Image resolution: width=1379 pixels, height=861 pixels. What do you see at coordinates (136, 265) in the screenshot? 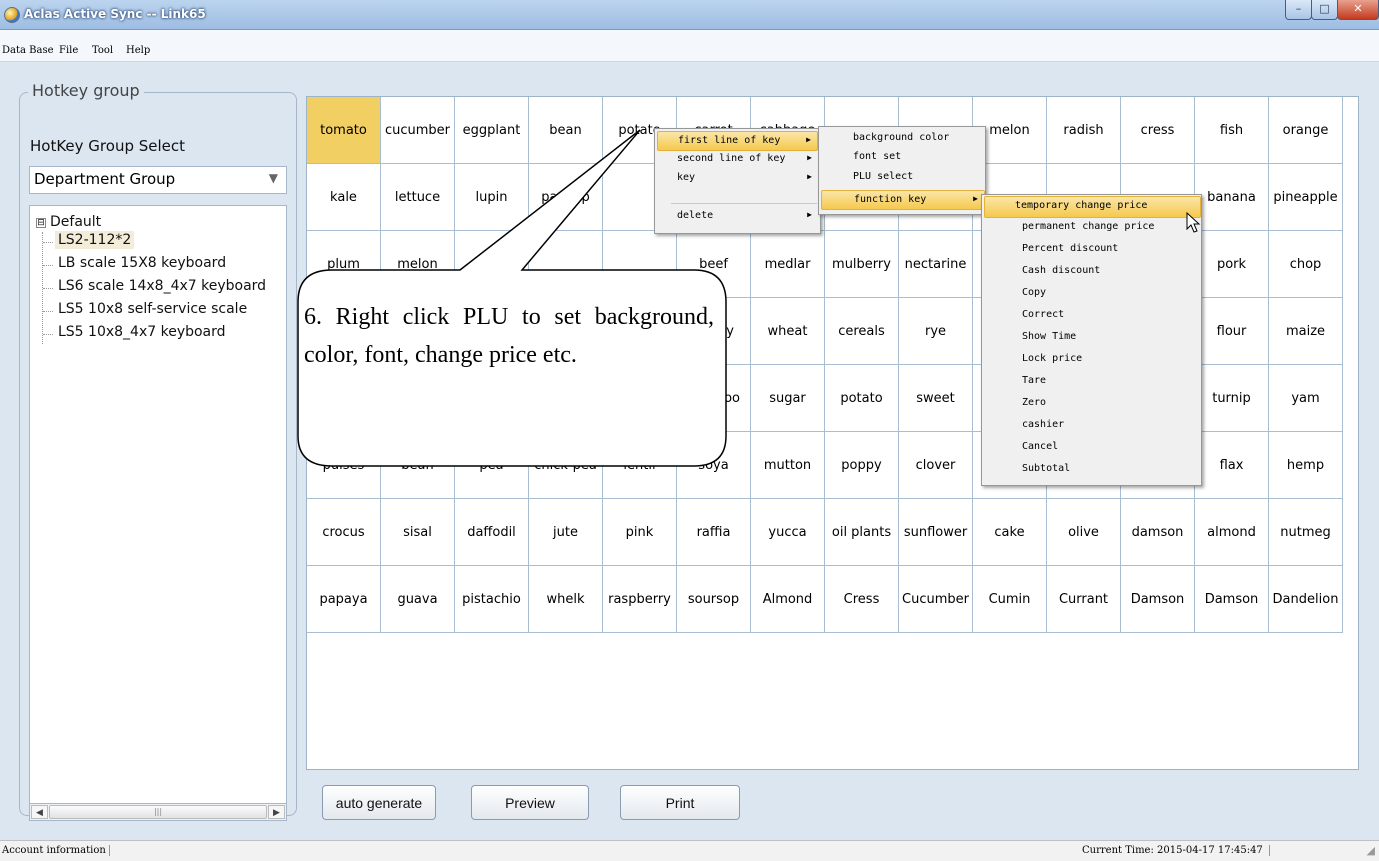
I see `tree-node: LB scale 15X8 keyboard` at bounding box center [136, 265].